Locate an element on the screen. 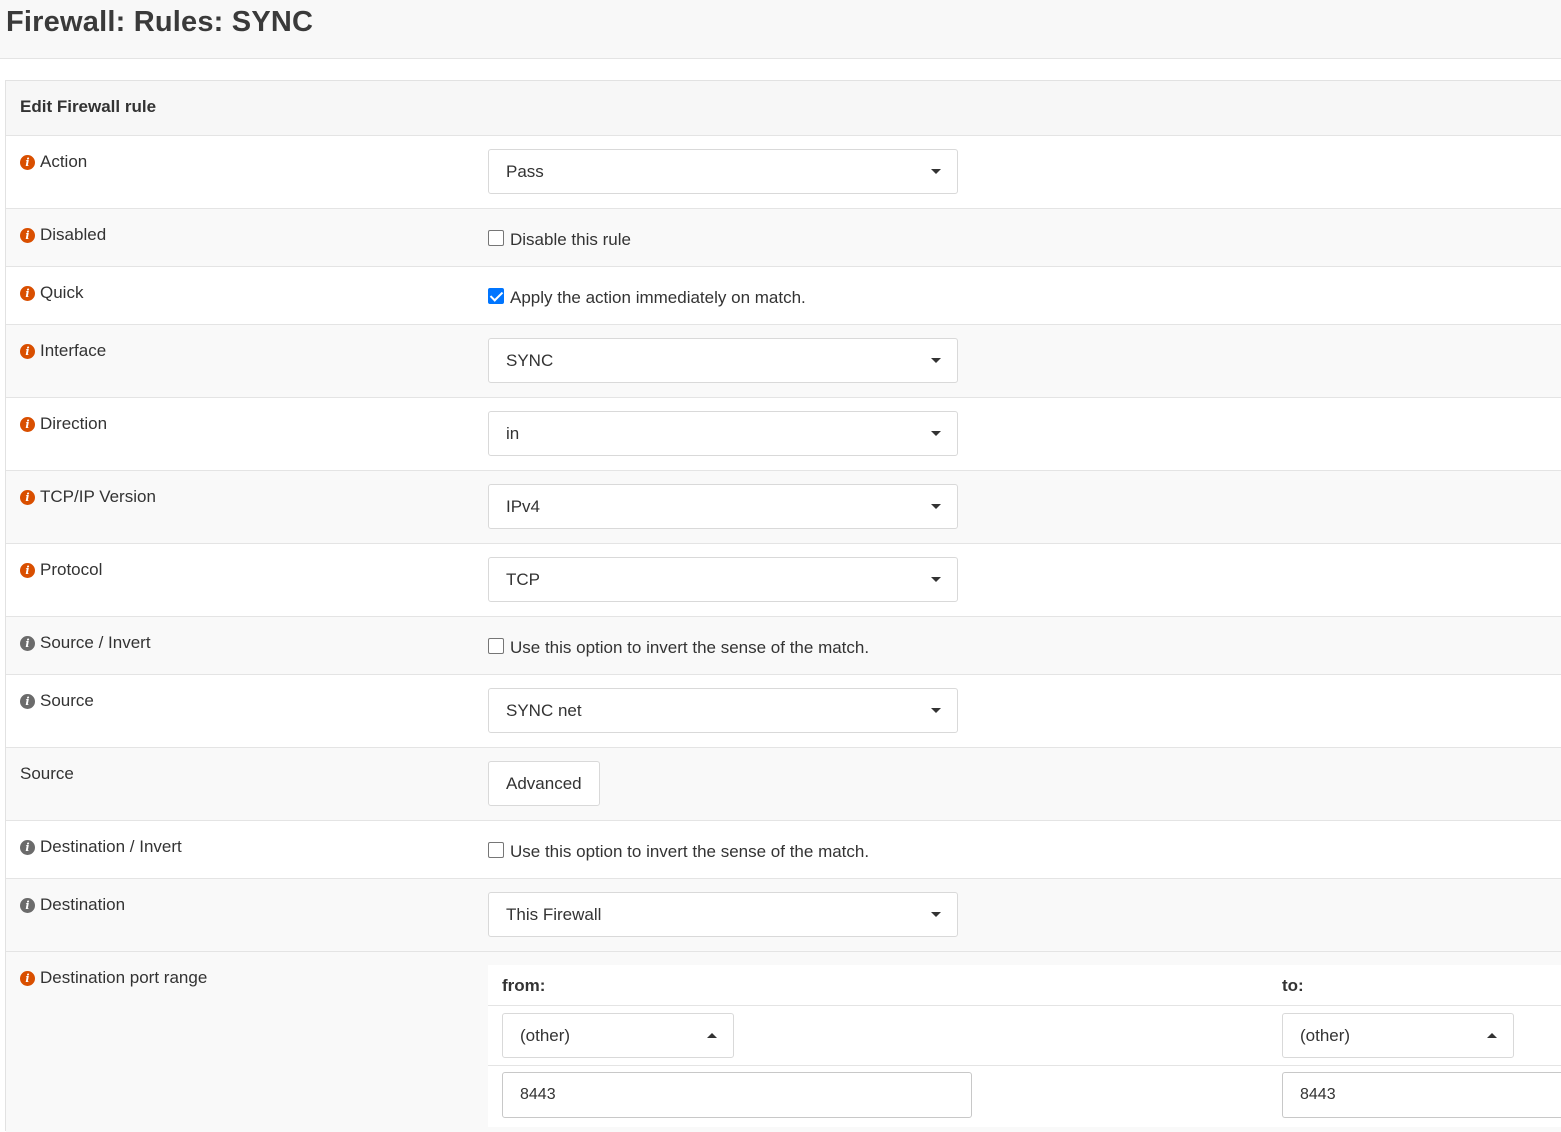  disabled-checkbox is located at coordinates (496, 238).